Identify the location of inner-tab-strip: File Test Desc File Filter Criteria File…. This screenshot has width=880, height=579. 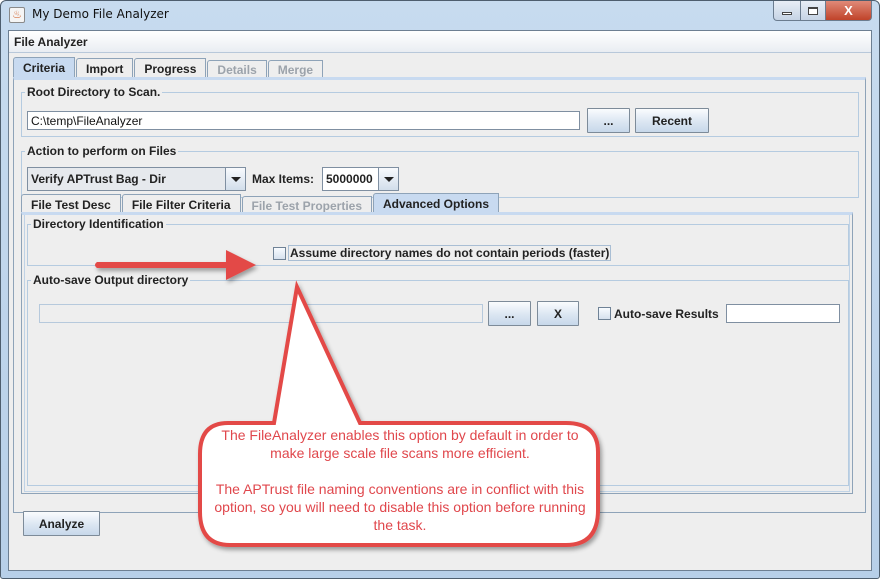
(260, 203).